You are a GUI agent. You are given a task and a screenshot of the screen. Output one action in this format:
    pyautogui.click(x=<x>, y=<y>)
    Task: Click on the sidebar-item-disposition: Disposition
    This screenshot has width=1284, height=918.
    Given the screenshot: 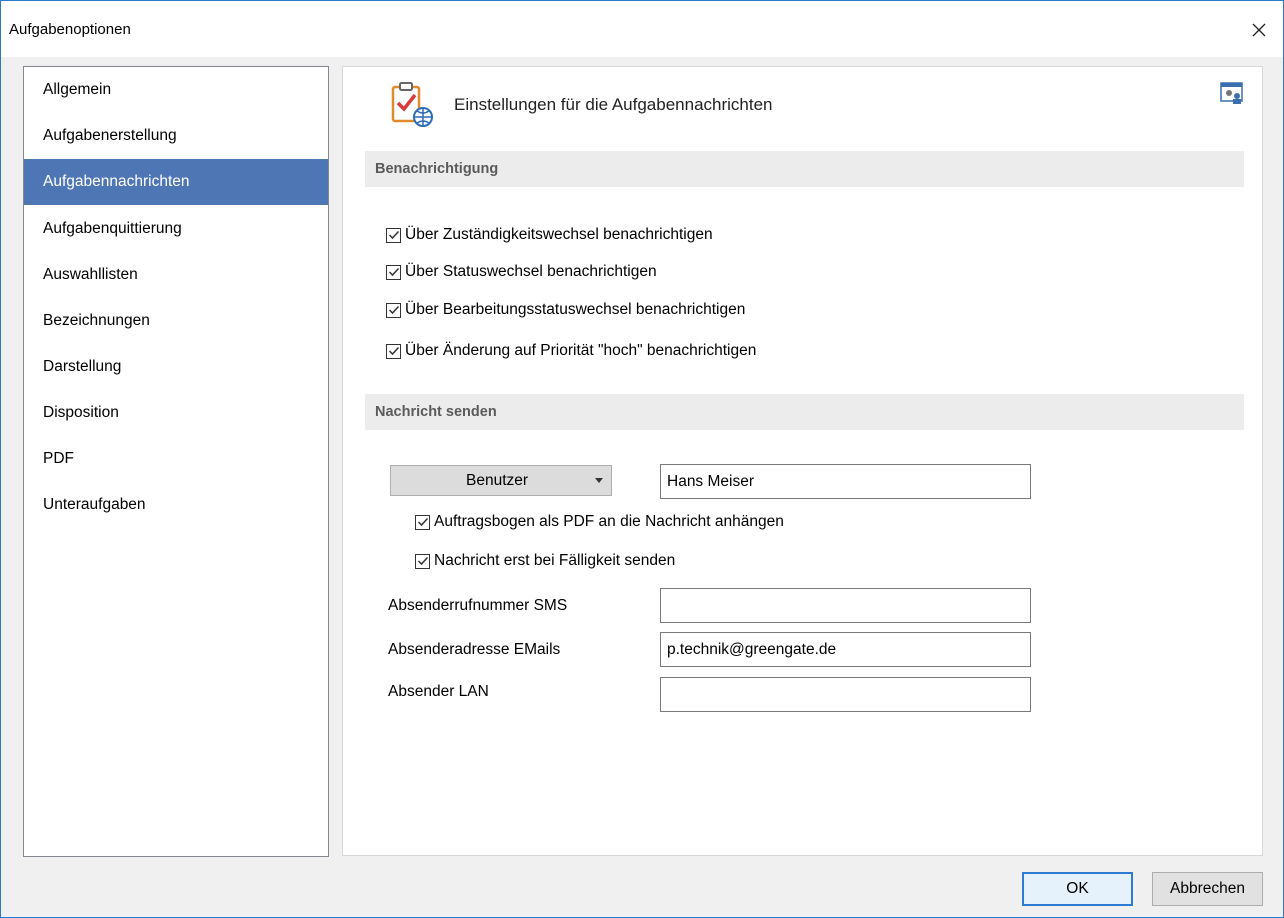 What is the action you would take?
    pyautogui.click(x=176, y=413)
    